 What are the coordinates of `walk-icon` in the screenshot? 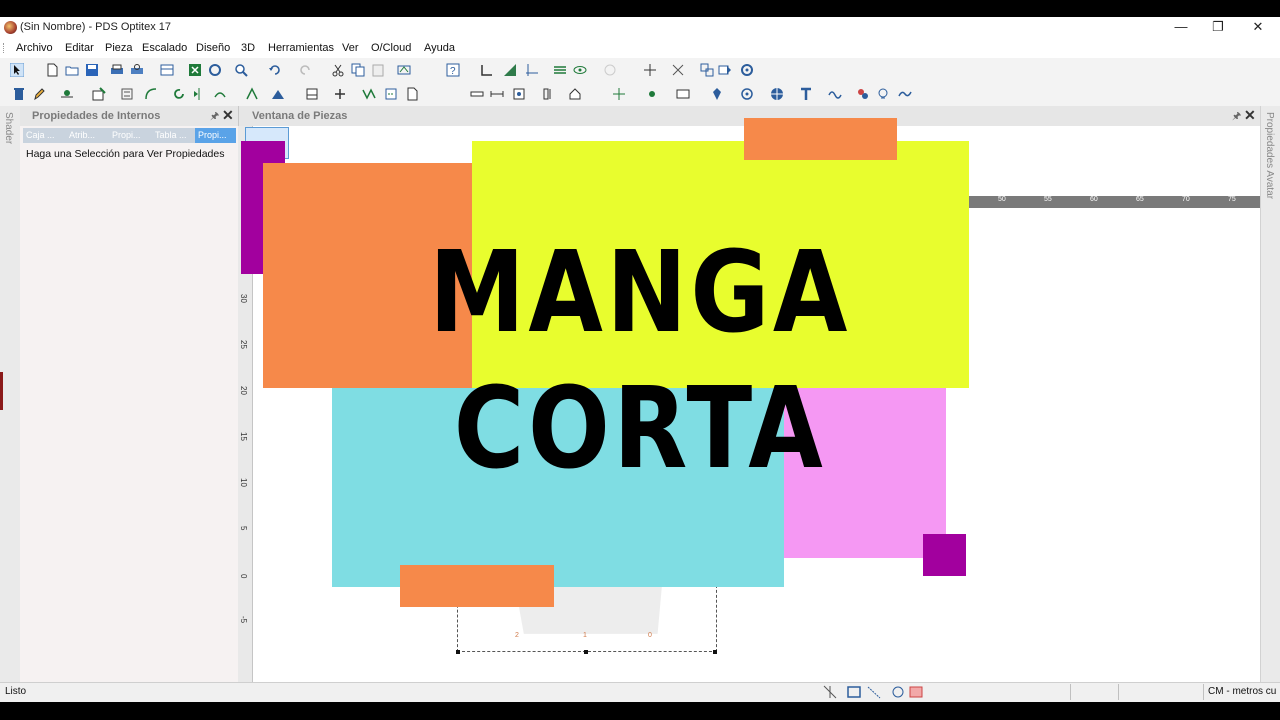 It's located at (519, 94).